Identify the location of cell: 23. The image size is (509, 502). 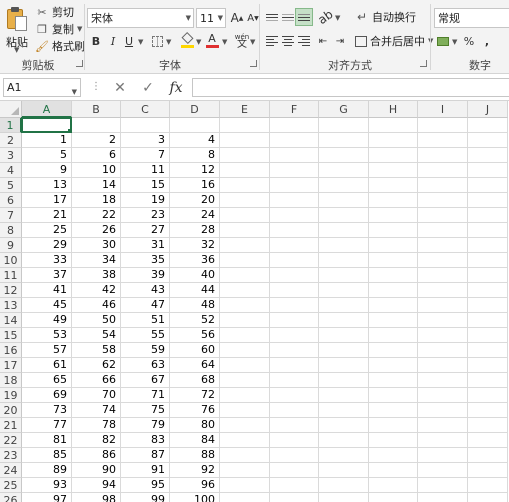
(145, 215).